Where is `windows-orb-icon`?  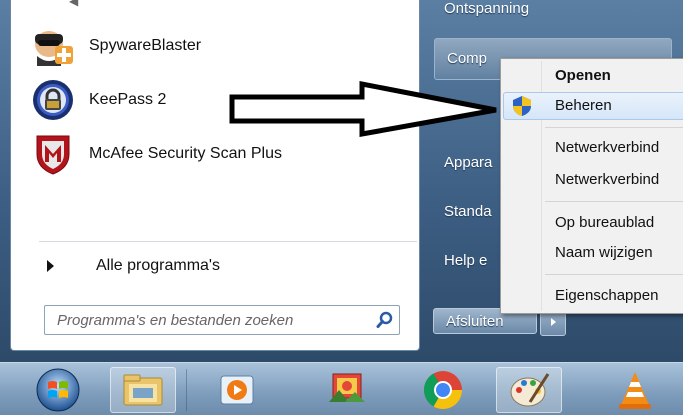 windows-orb-icon is located at coordinates (58, 390).